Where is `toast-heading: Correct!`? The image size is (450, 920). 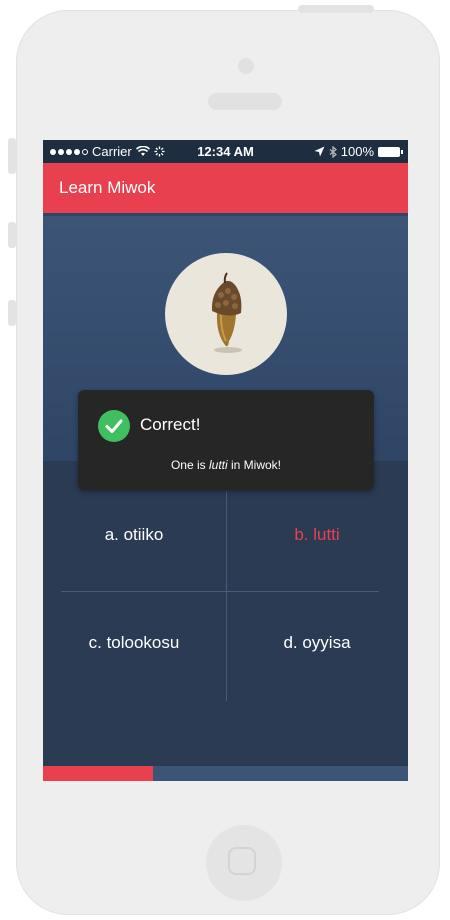 toast-heading: Correct! is located at coordinates (170, 424).